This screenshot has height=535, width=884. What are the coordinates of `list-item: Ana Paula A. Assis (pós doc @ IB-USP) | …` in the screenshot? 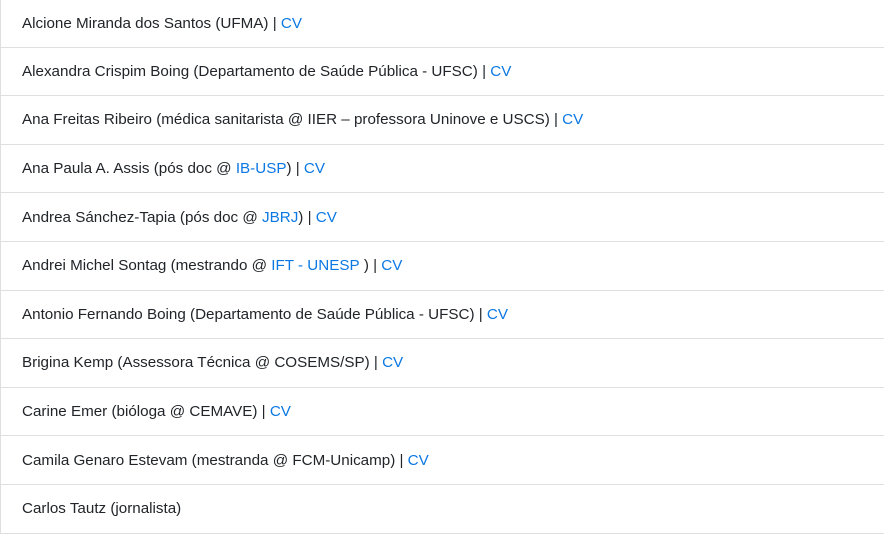 It's located at (442, 169).